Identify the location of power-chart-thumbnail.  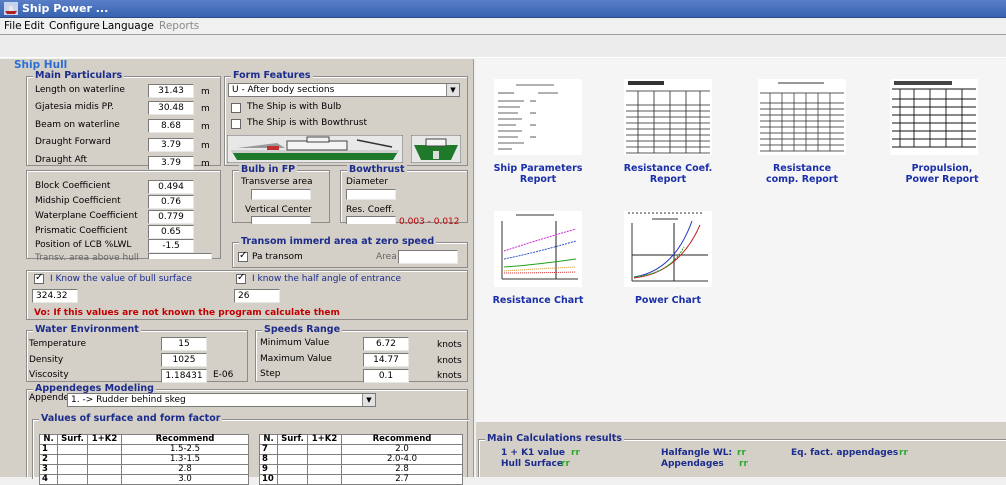
(668, 249).